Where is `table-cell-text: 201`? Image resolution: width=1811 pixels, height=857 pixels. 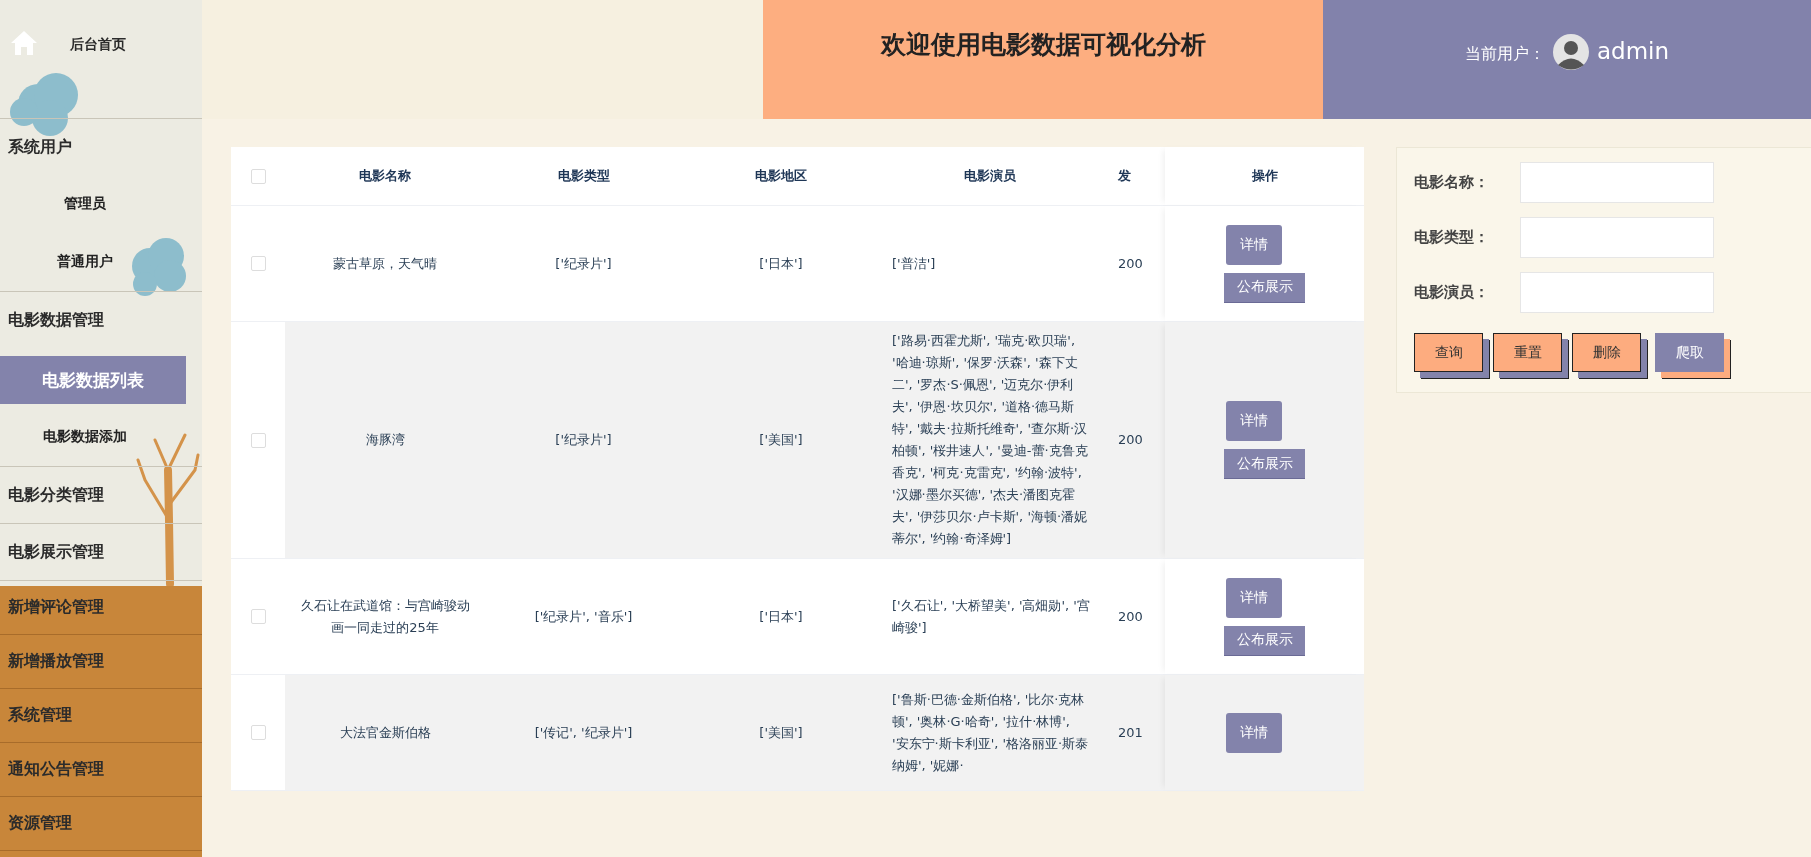 table-cell-text: 201 is located at coordinates (1130, 732).